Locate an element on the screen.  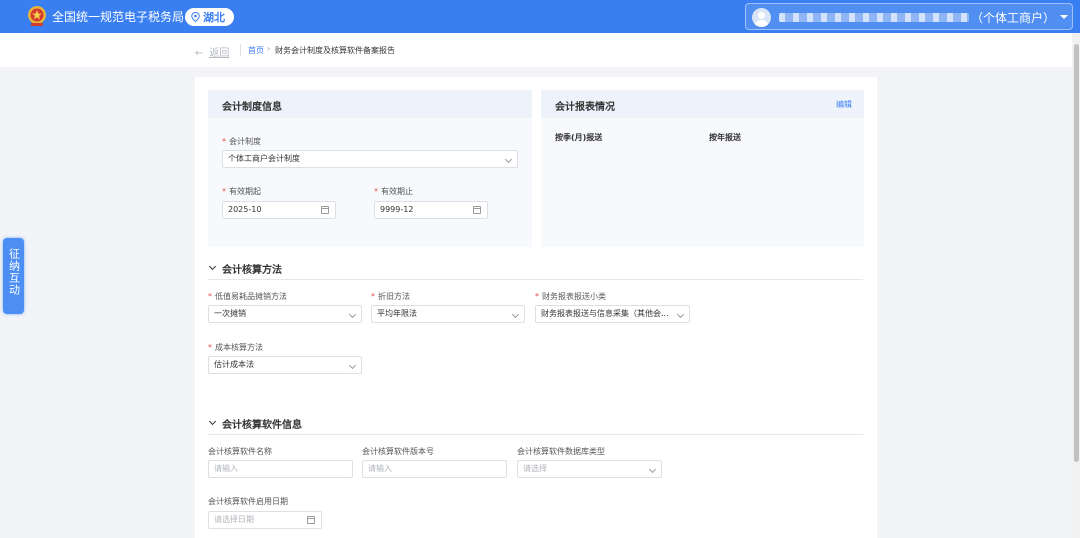
low-value-method-select: 一次摊销 is located at coordinates (285, 314).